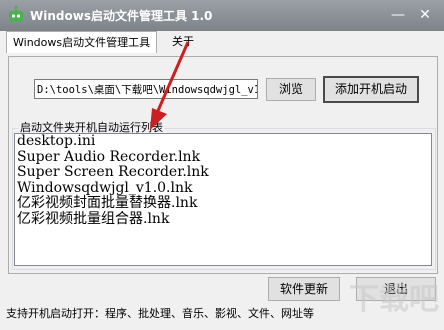  Describe the element at coordinates (398, 15) in the screenshot. I see `minimize-button: —` at that location.